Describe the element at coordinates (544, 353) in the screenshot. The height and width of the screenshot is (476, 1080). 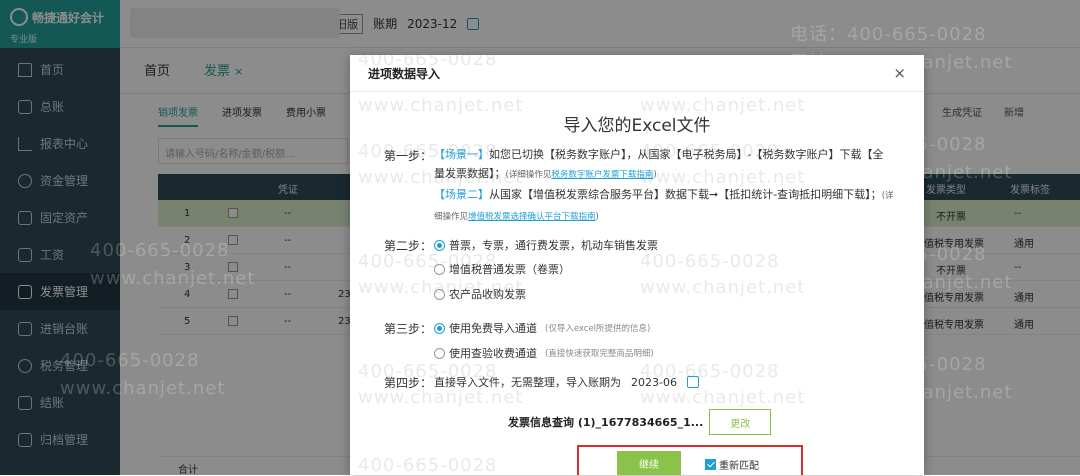
I see `channel-option: 使用查验收费通道 (直接快速获取完整商品明细)` at that location.